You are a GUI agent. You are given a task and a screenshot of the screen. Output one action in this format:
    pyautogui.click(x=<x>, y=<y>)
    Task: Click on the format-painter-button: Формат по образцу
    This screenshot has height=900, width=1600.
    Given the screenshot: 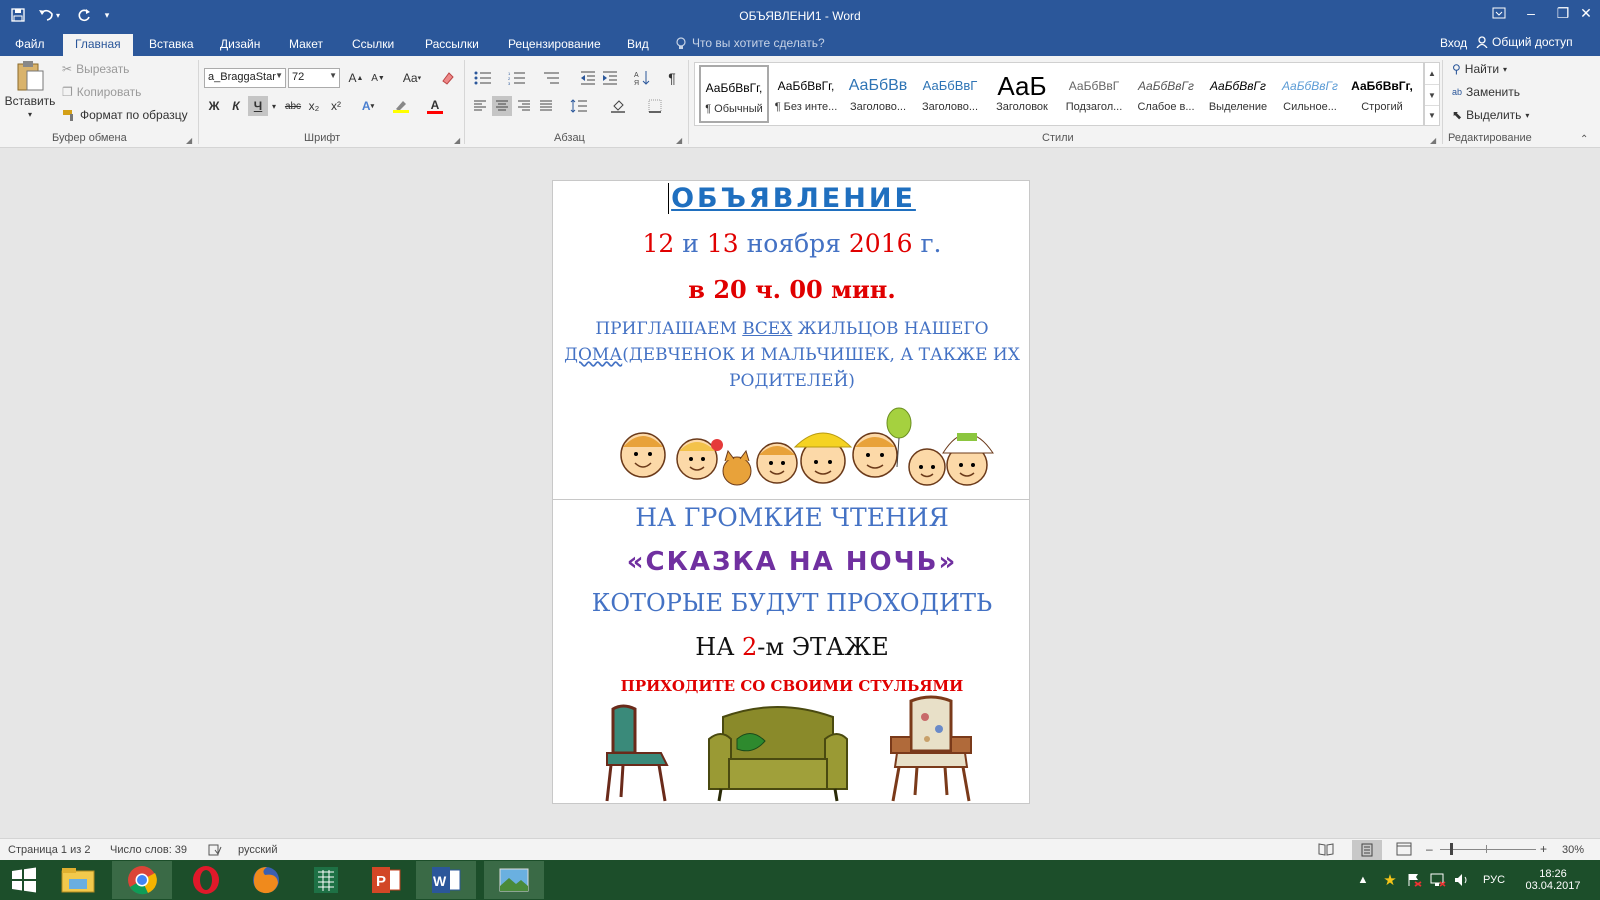 What is the action you would take?
    pyautogui.click(x=125, y=115)
    